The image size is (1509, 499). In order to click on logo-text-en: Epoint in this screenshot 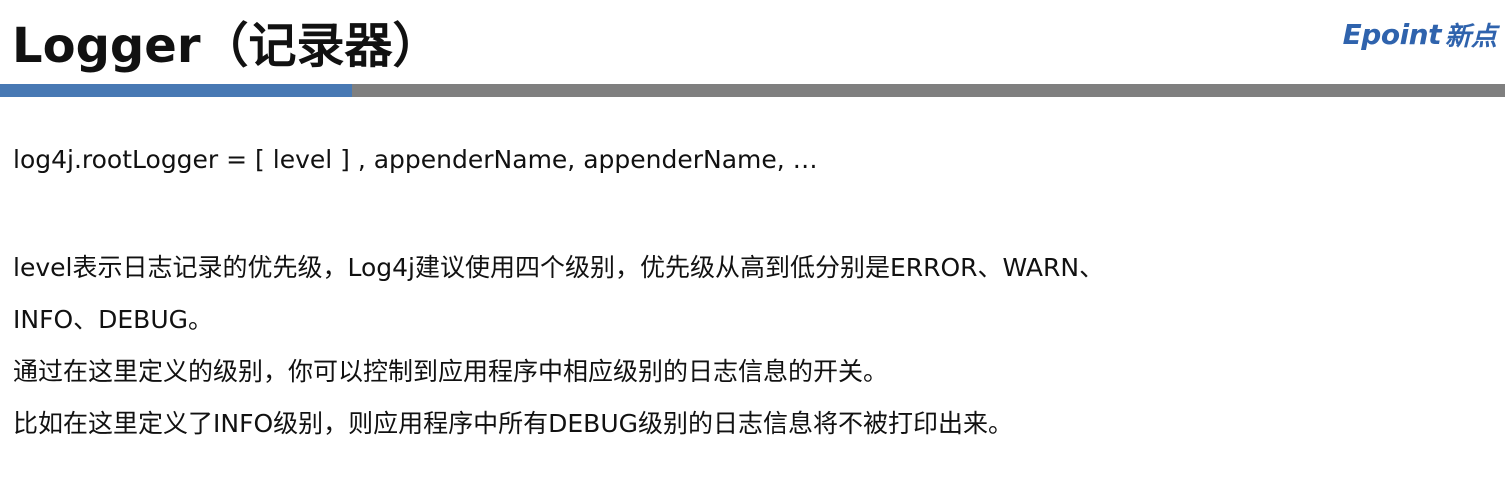, I will do `click(1392, 34)`.